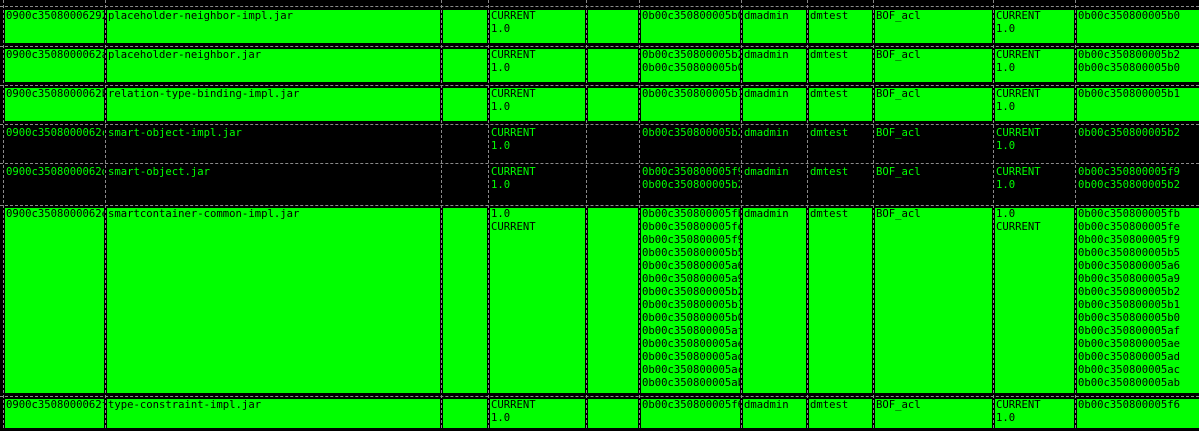  Describe the element at coordinates (159, 172) in the screenshot. I see `cell-text: smart-object.jar` at that location.